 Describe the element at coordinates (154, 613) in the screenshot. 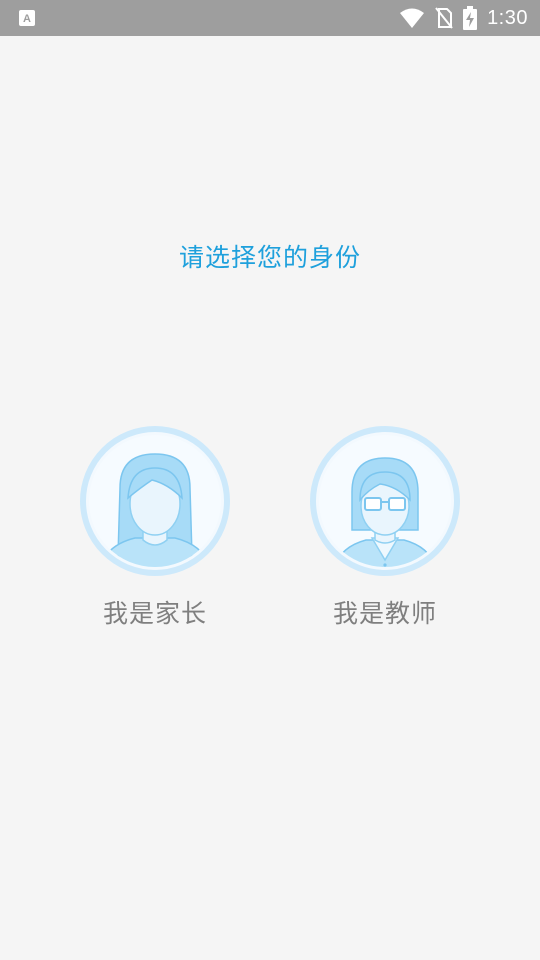

I see `parent-role-label: 我是家长` at that location.